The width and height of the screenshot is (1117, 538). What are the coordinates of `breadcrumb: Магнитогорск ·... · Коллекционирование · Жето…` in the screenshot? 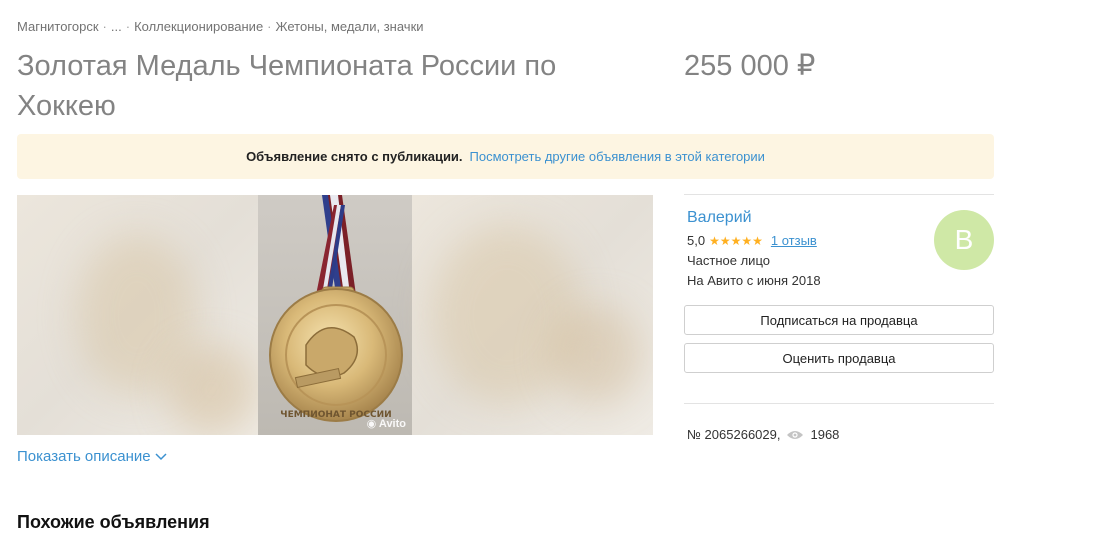 It's located at (220, 26).